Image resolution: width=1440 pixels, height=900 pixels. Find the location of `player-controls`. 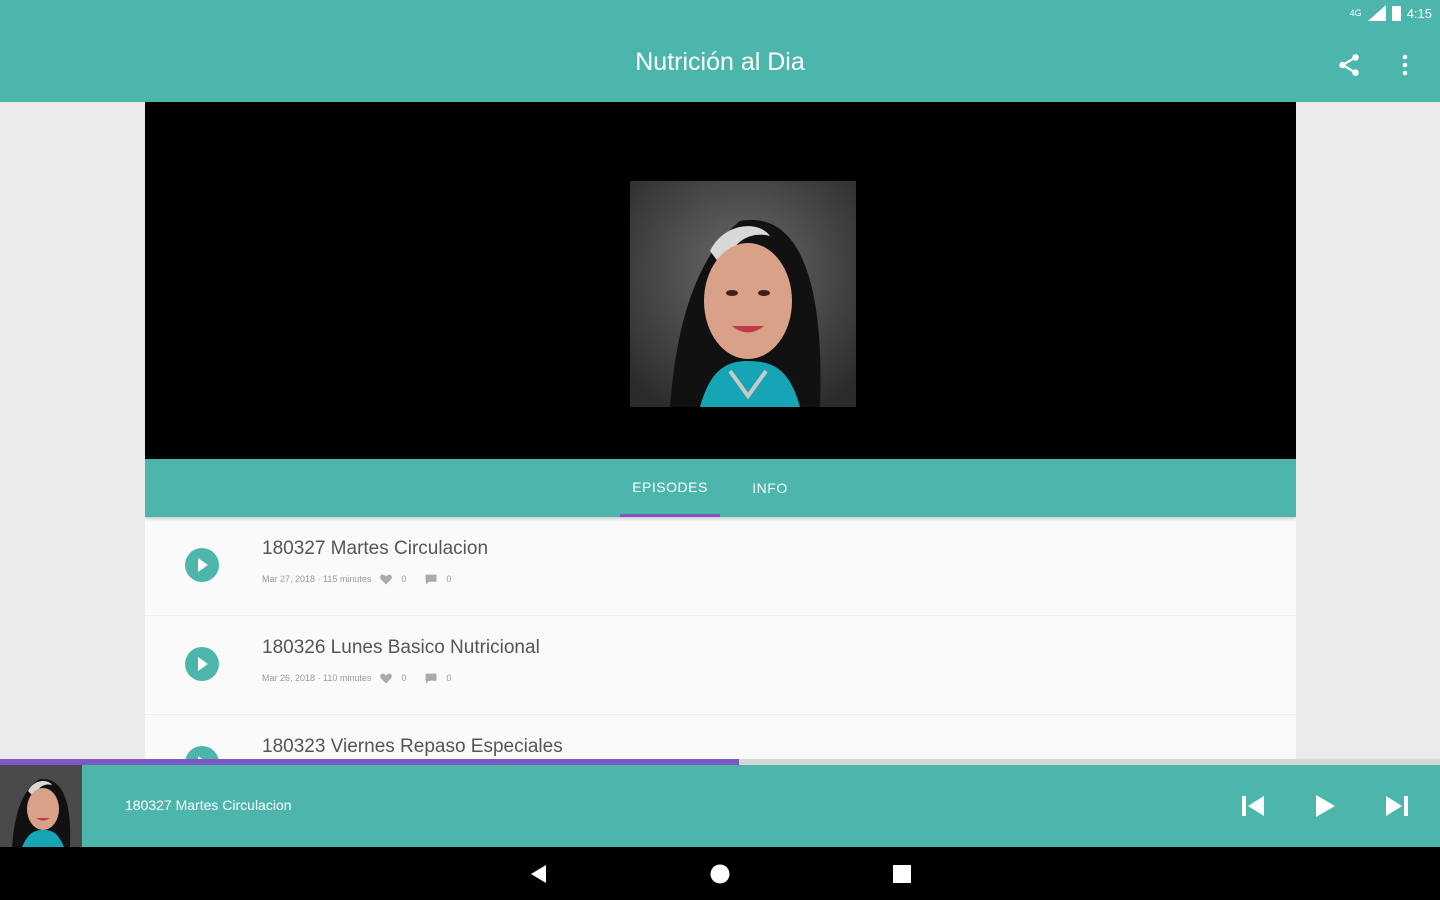

player-controls is located at coordinates (1325, 806).